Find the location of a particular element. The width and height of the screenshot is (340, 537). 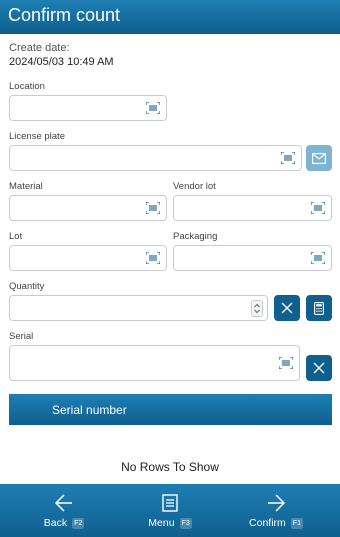

empty-table-message: No Rows To Show is located at coordinates (170, 467).